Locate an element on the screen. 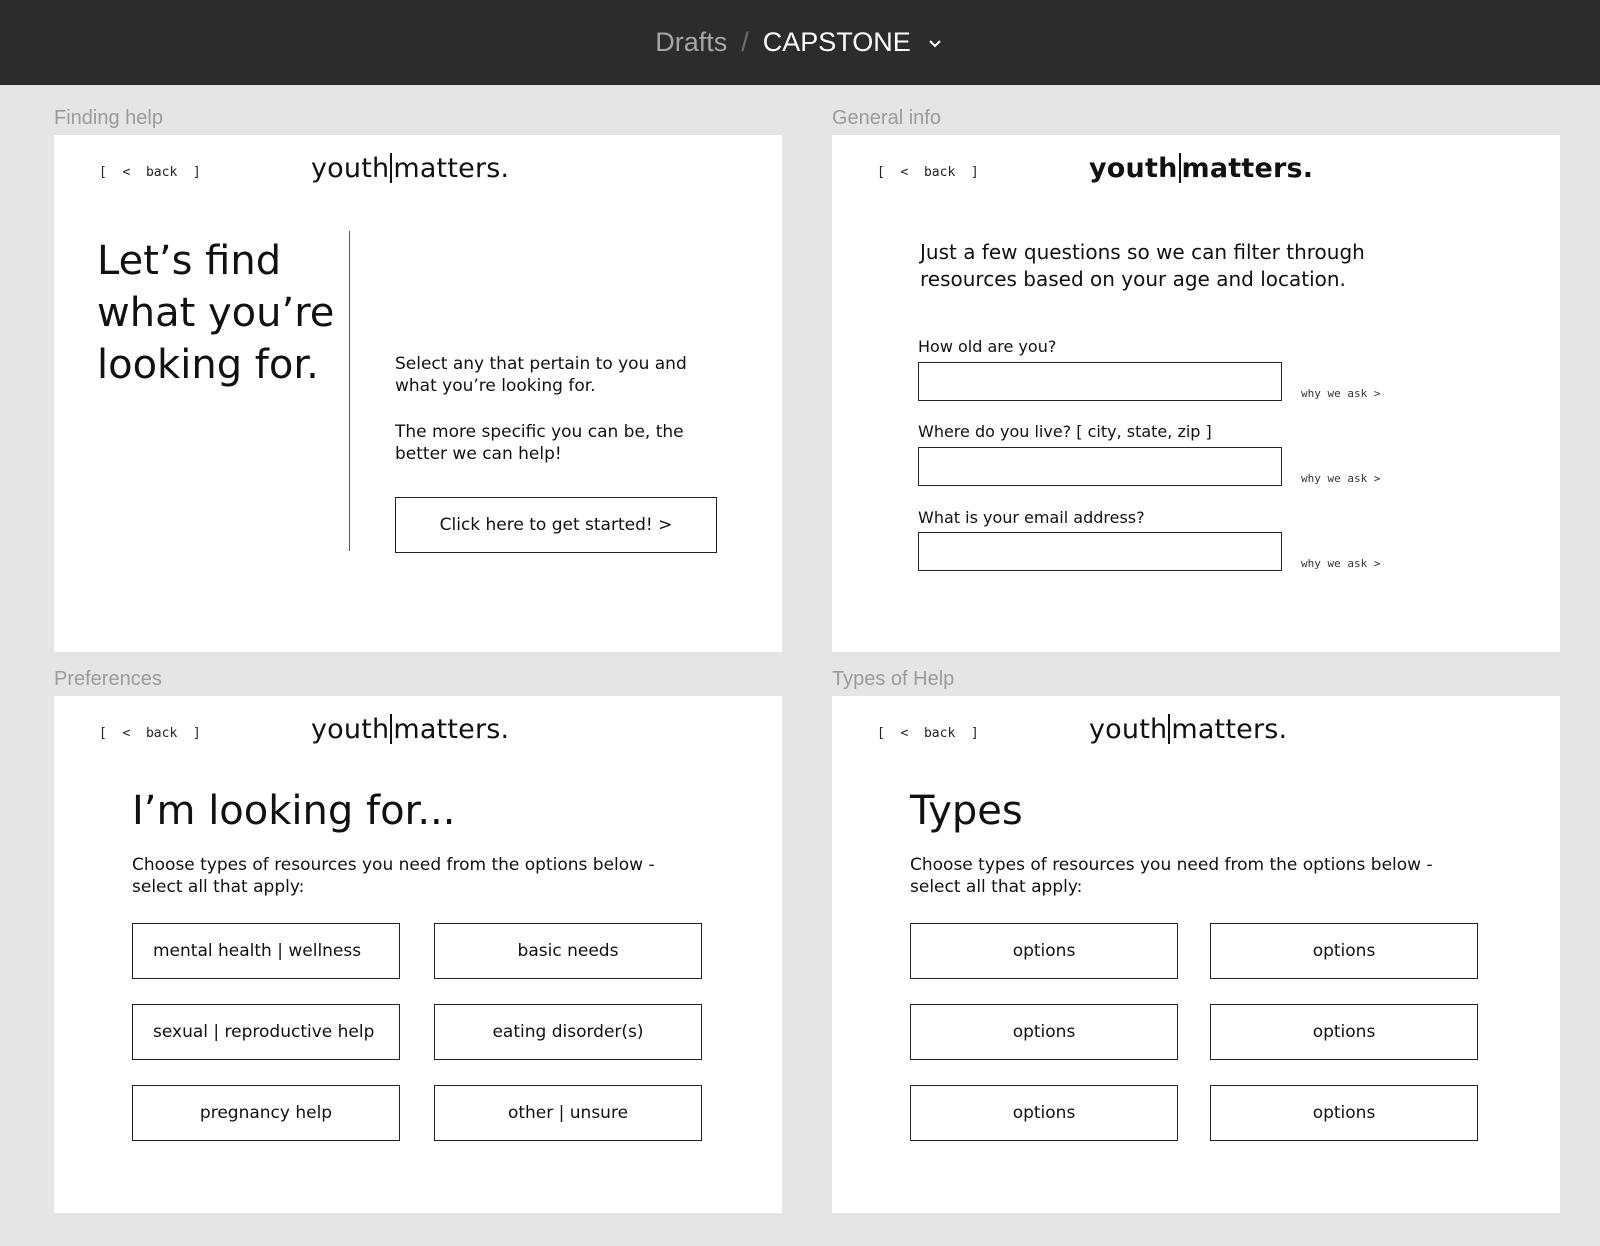 This screenshot has height=1246, width=1600. option-sexual-reproductive: sexual | reproductive help is located at coordinates (266, 1032).